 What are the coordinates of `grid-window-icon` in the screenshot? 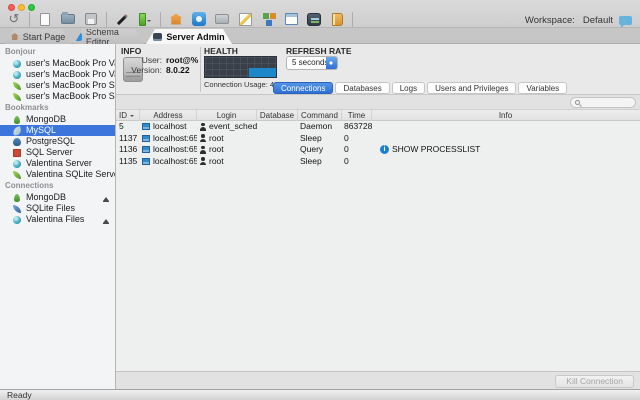 It's located at (291, 19).